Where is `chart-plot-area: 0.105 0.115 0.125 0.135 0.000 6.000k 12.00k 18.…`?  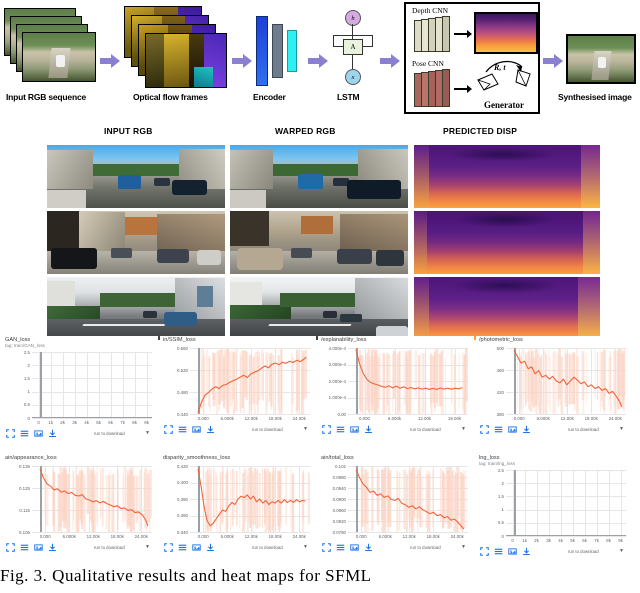 chart-plot-area: 0.105 0.115 0.125 0.135 0.000 6.000k 12.00k 18.… is located at coordinates (85, 501).